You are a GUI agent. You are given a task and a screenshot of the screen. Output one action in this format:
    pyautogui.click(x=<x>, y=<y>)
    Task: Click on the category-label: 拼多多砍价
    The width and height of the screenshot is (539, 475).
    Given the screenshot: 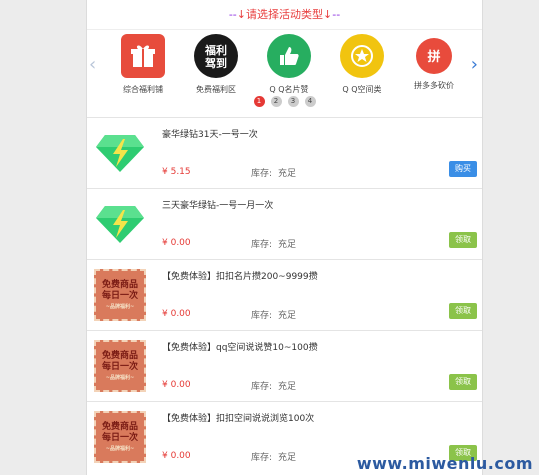 What is the action you would take?
    pyautogui.click(x=434, y=85)
    